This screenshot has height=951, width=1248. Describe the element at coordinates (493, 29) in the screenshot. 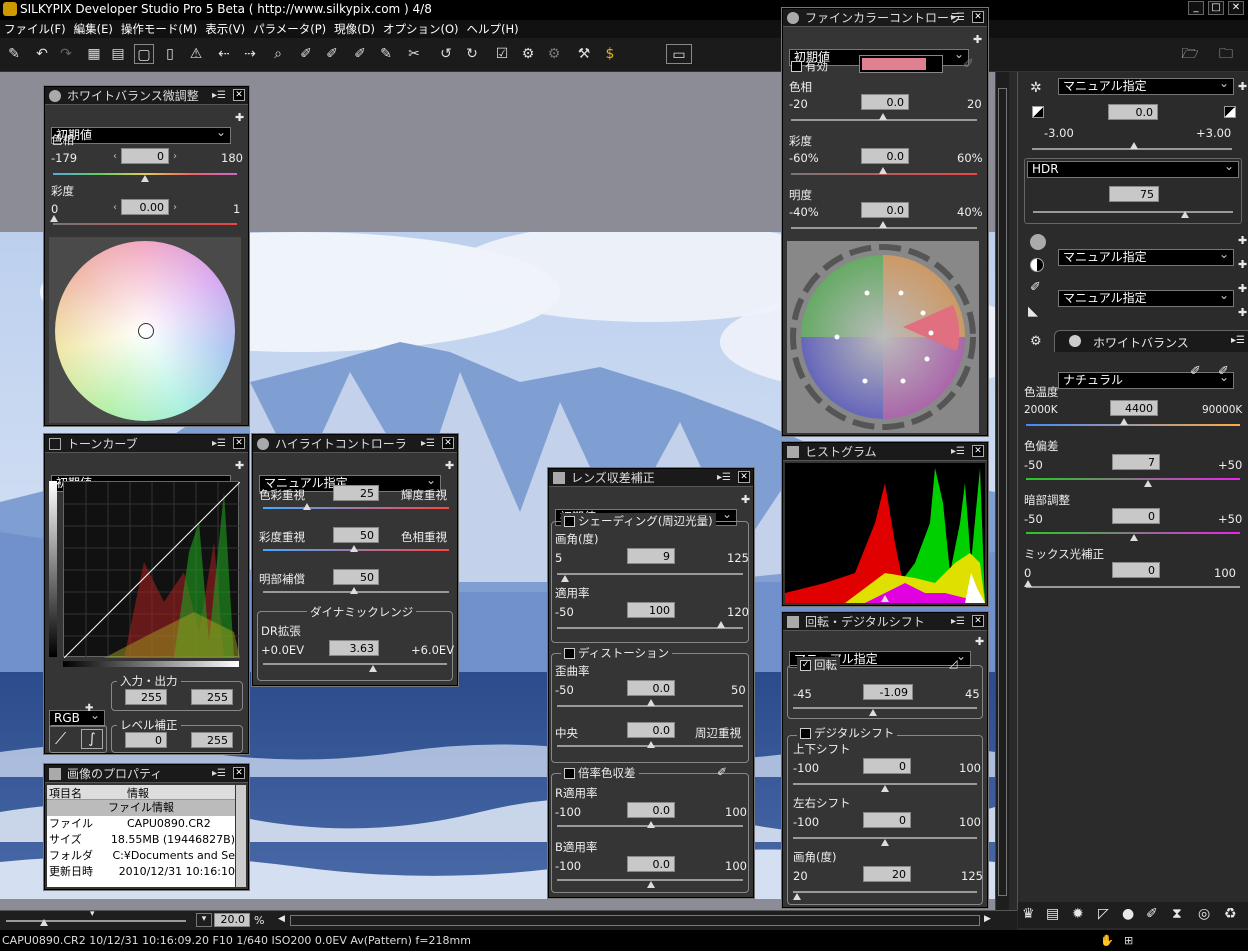

I see `menu-help: ヘルプ(H)` at that location.